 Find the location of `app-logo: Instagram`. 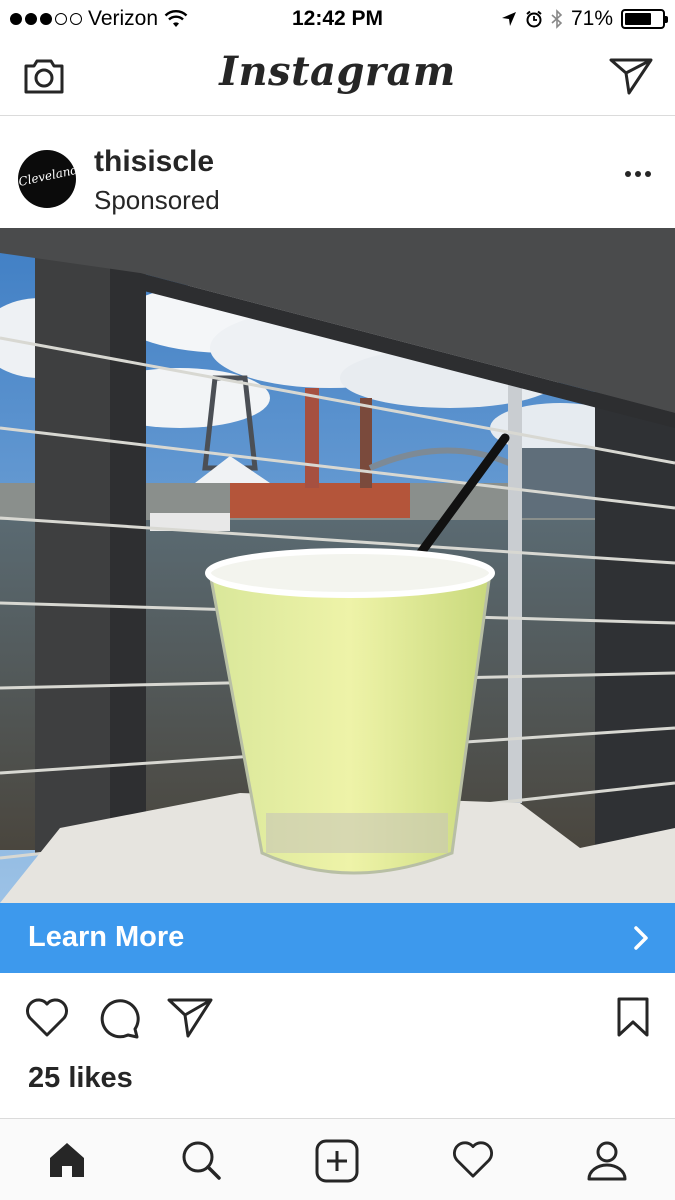

app-logo: Instagram is located at coordinates (337, 71).